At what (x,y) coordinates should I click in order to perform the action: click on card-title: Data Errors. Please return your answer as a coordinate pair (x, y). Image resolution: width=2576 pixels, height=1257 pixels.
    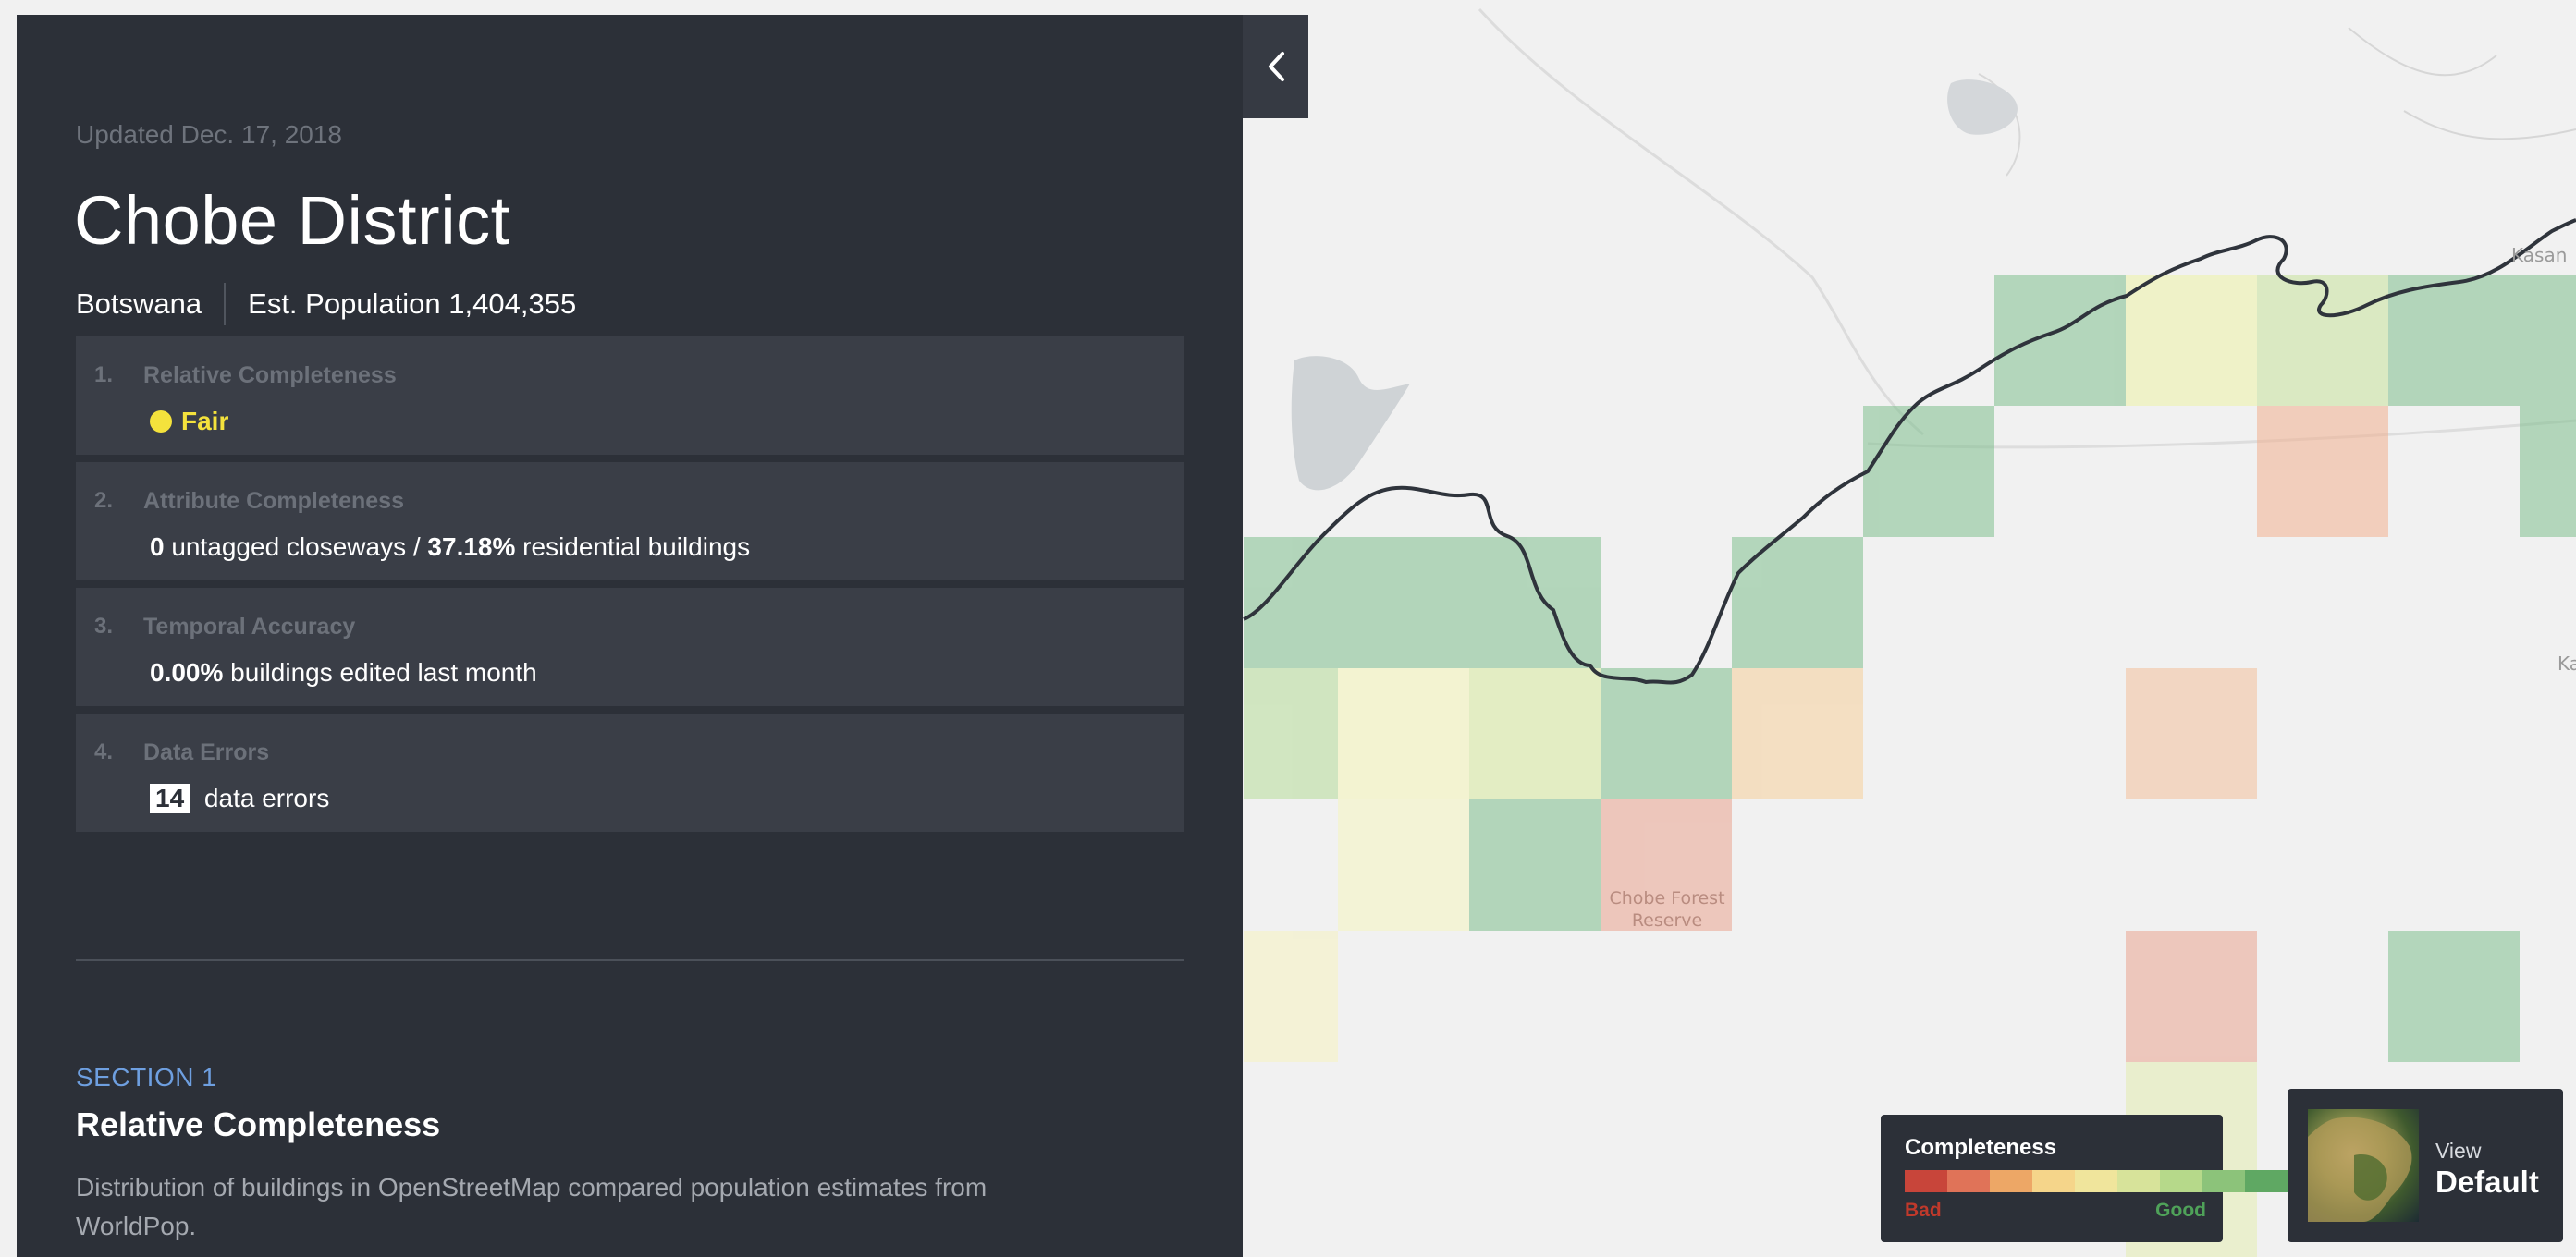
    Looking at the image, I should click on (206, 752).